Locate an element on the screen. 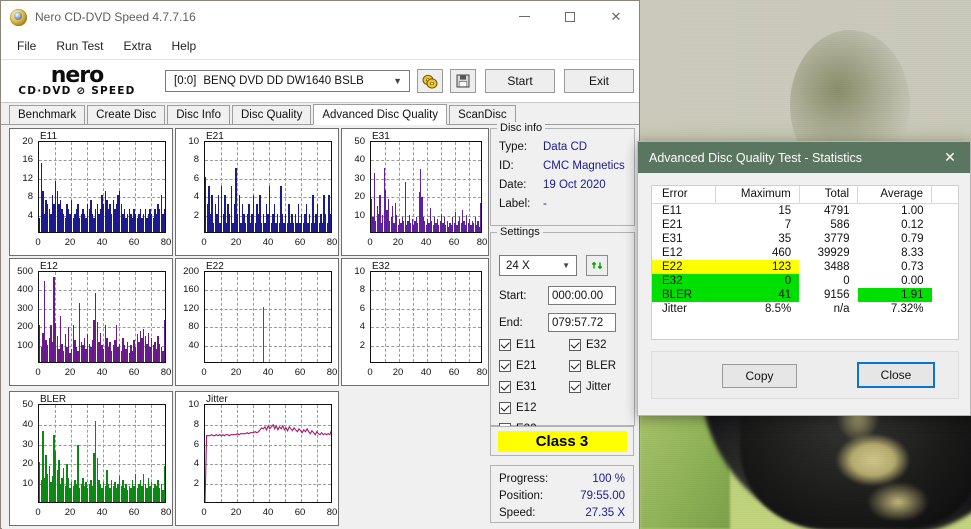 This screenshot has width=971, height=529. cell-error: E22 is located at coordinates (684, 267).